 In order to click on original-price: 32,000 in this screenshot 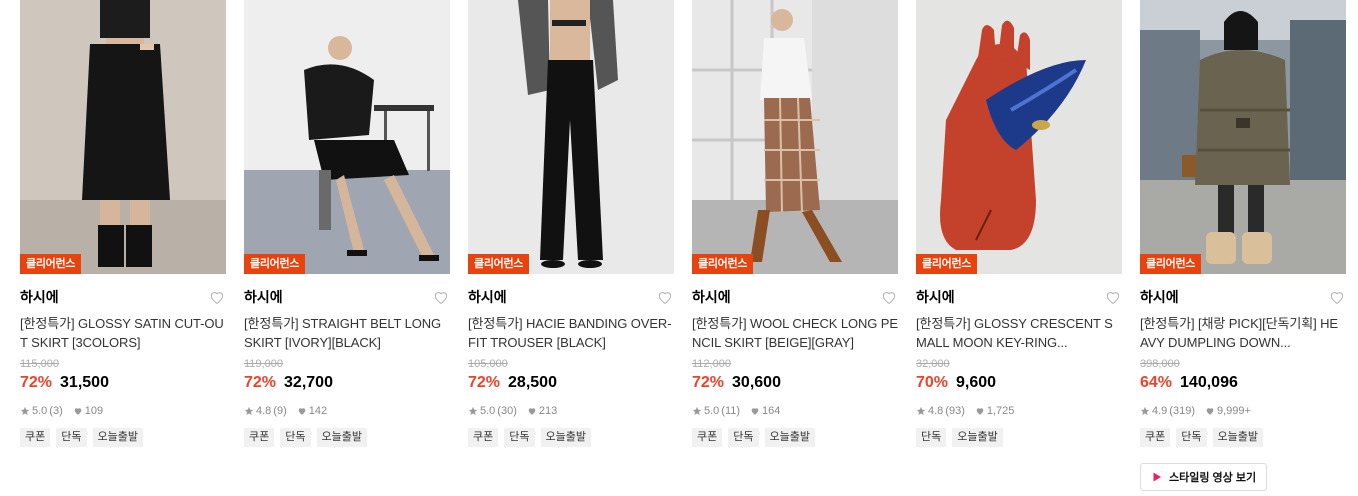, I will do `click(933, 364)`.